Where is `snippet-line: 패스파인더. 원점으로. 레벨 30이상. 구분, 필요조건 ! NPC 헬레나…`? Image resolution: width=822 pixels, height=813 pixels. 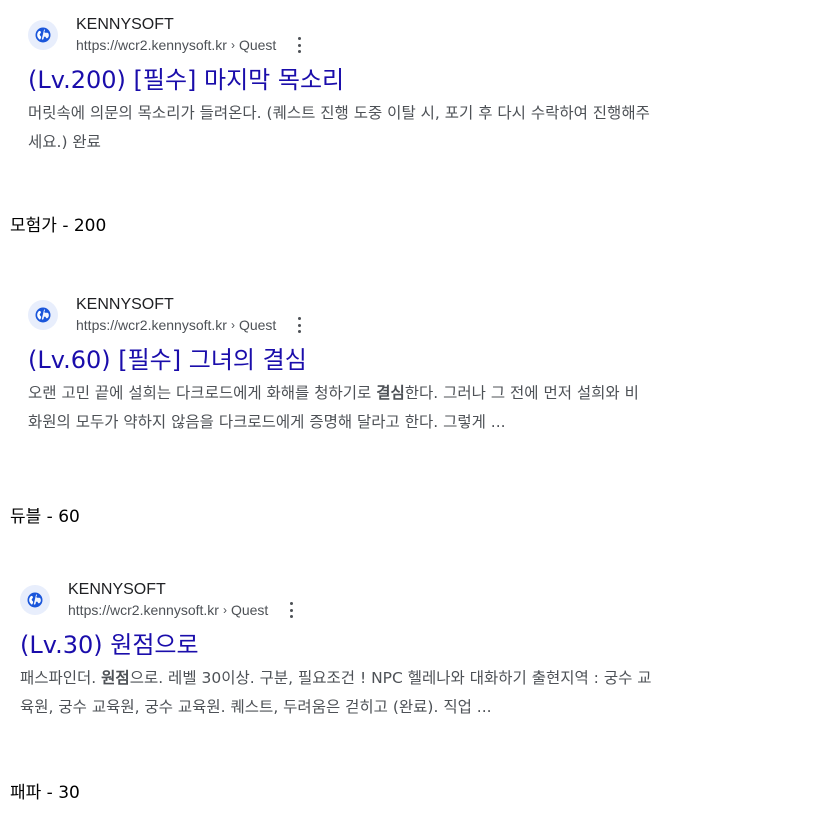
snippet-line: 패스파인더. 원점으로. 레벨 30이상. 구분, 필요조건 ! NPC 헬레나… is located at coordinates (410, 678).